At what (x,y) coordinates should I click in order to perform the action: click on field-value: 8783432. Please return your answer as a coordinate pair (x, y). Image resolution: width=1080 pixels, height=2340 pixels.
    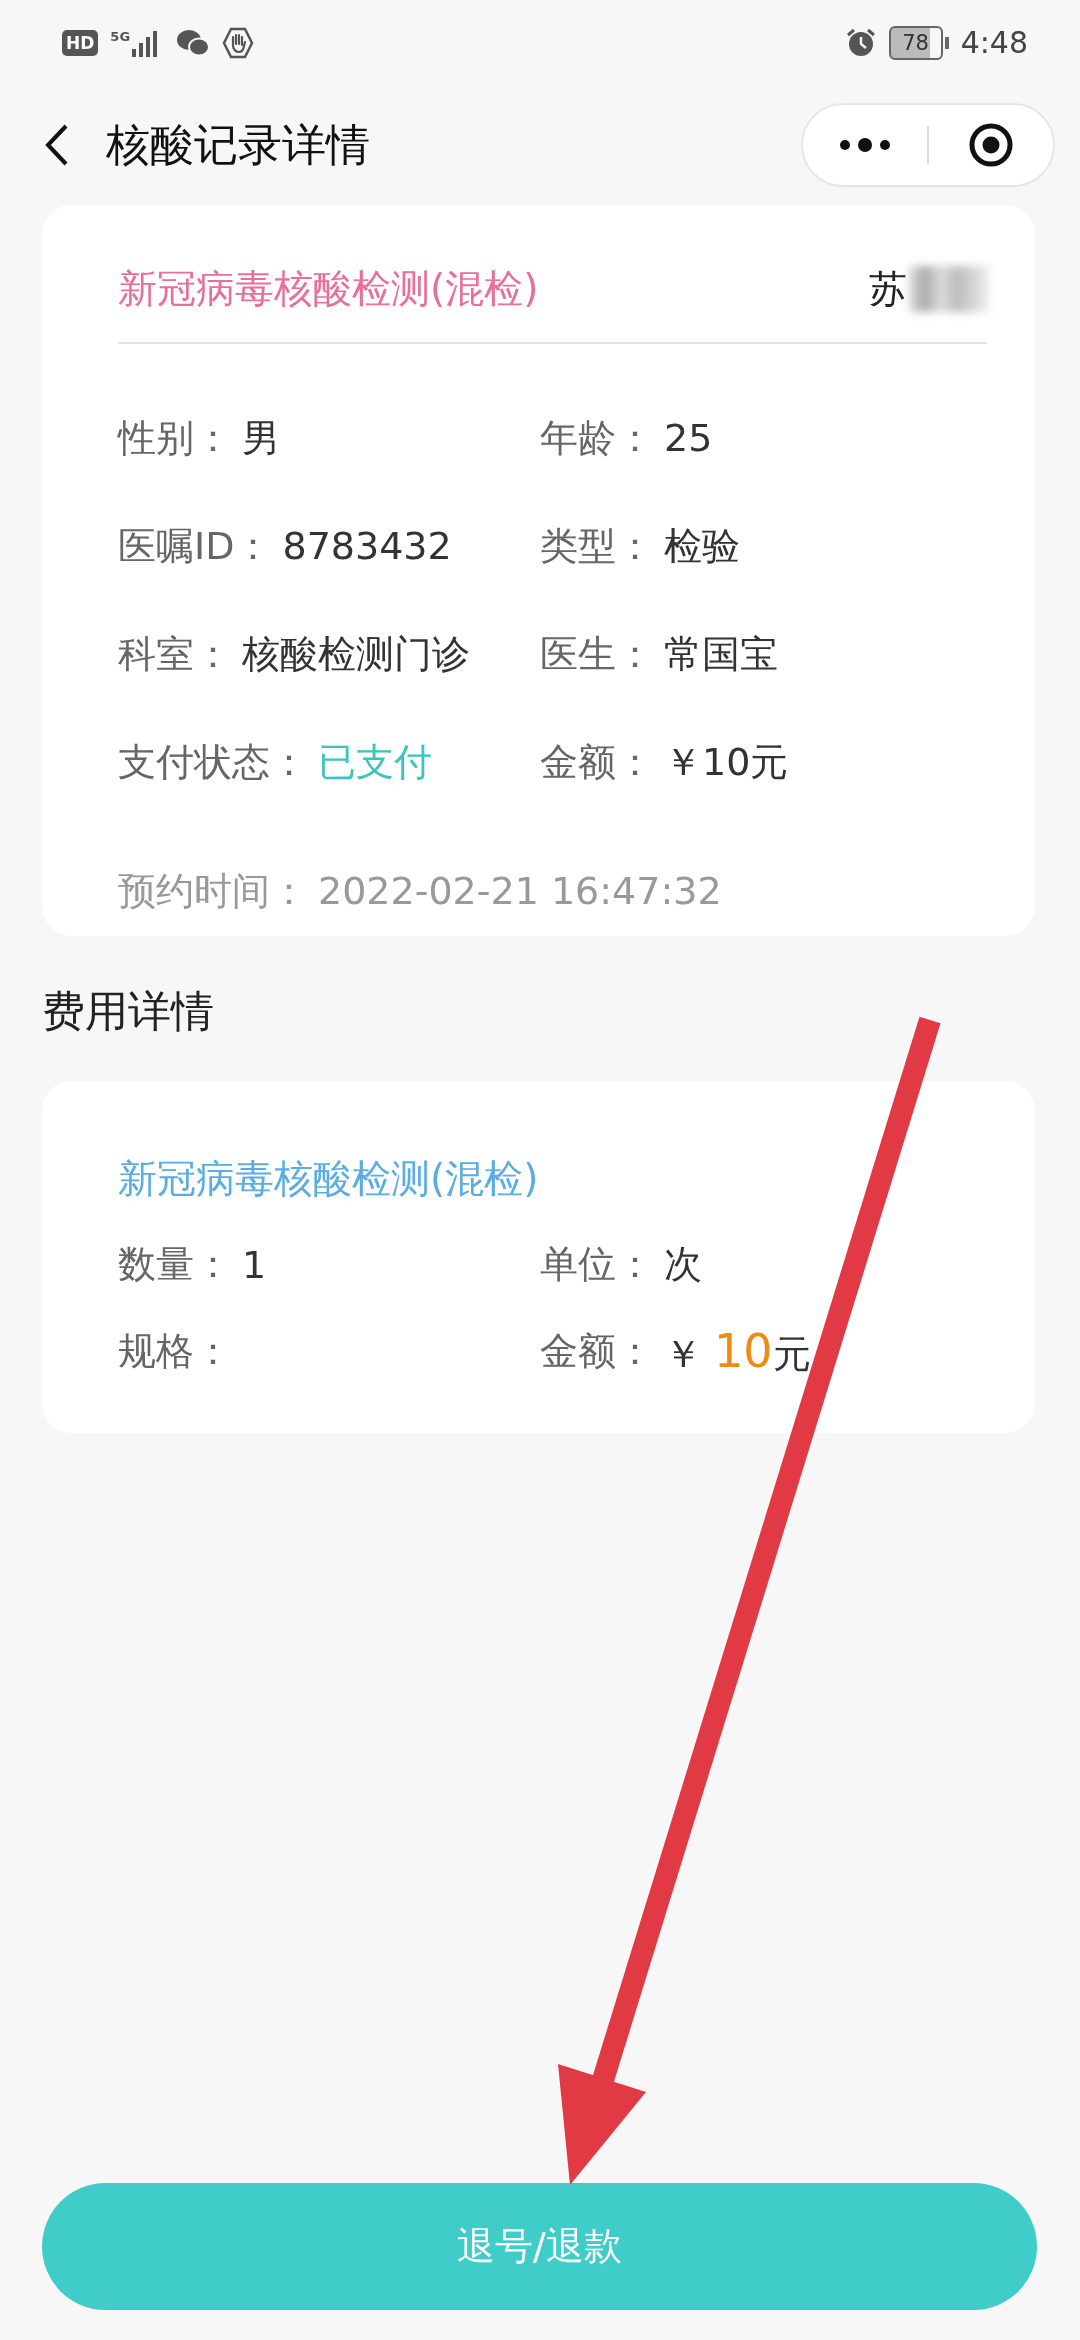
    Looking at the image, I should click on (367, 546).